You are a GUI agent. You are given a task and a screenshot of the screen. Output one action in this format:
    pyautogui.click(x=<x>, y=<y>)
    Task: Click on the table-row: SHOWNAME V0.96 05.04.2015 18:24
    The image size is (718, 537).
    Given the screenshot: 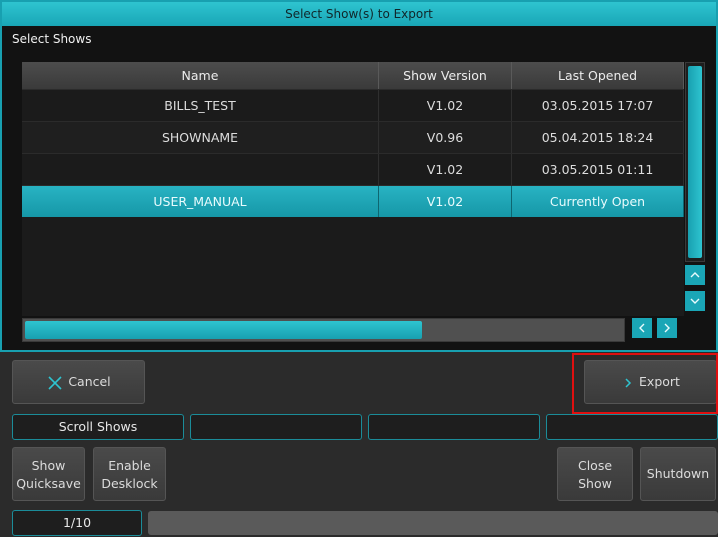 What is the action you would take?
    pyautogui.click(x=353, y=137)
    